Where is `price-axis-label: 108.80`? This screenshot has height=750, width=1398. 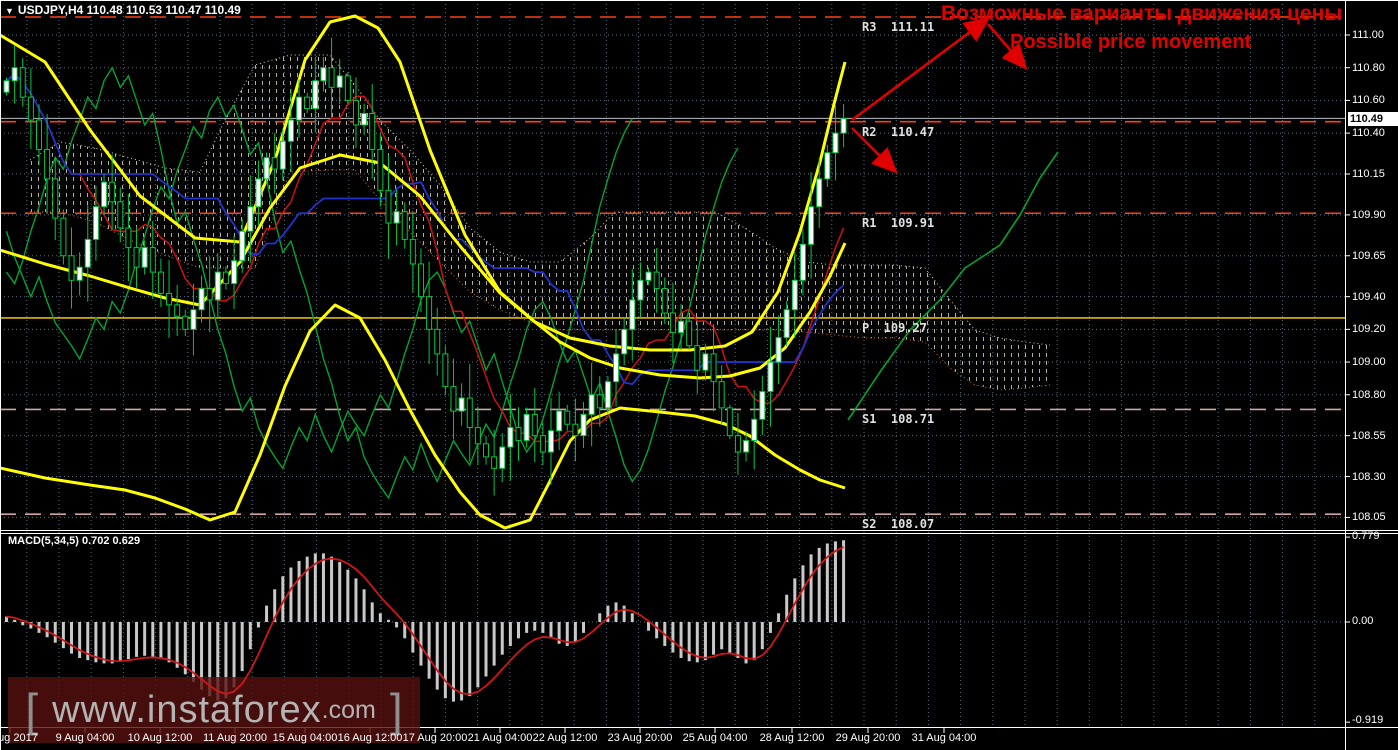
price-axis-label: 108.80 is located at coordinates (1369, 394).